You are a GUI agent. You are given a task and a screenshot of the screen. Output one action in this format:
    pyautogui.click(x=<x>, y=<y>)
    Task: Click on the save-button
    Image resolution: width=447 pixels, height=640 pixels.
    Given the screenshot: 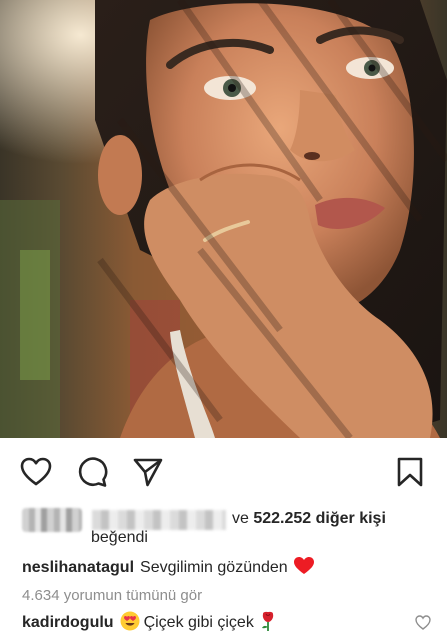 What is the action you would take?
    pyautogui.click(x=410, y=472)
    